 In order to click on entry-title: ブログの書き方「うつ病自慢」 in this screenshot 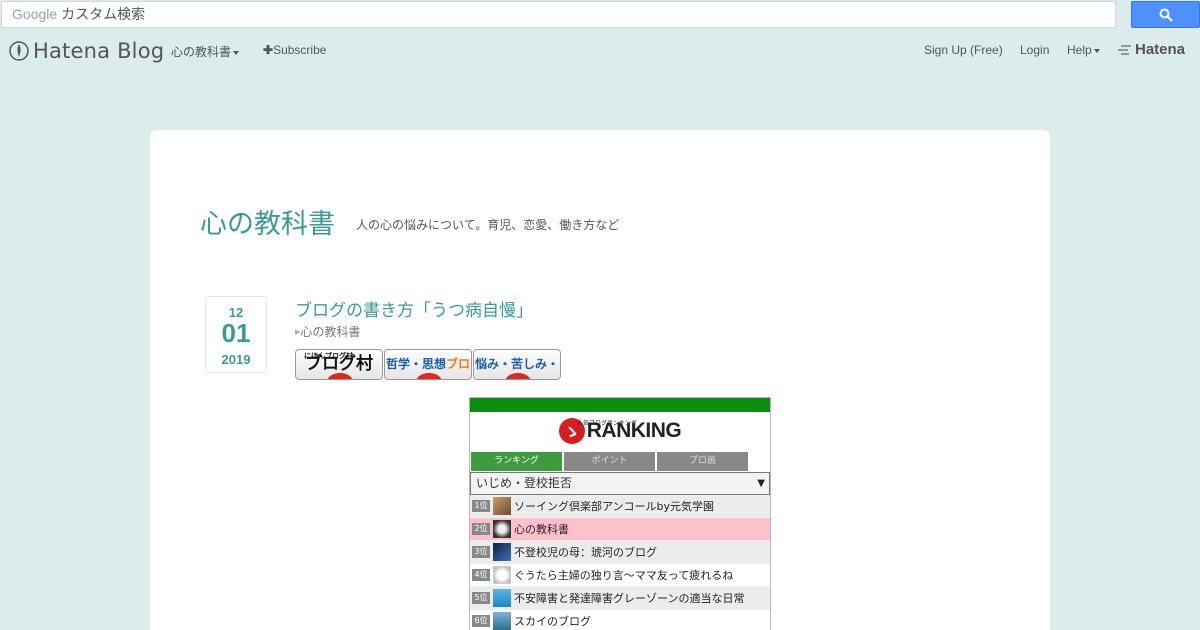, I will do `click(414, 308)`.